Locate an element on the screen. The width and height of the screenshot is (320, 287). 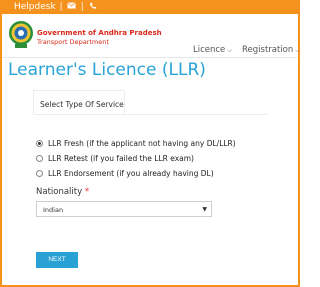
phone-icon is located at coordinates (93, 7).